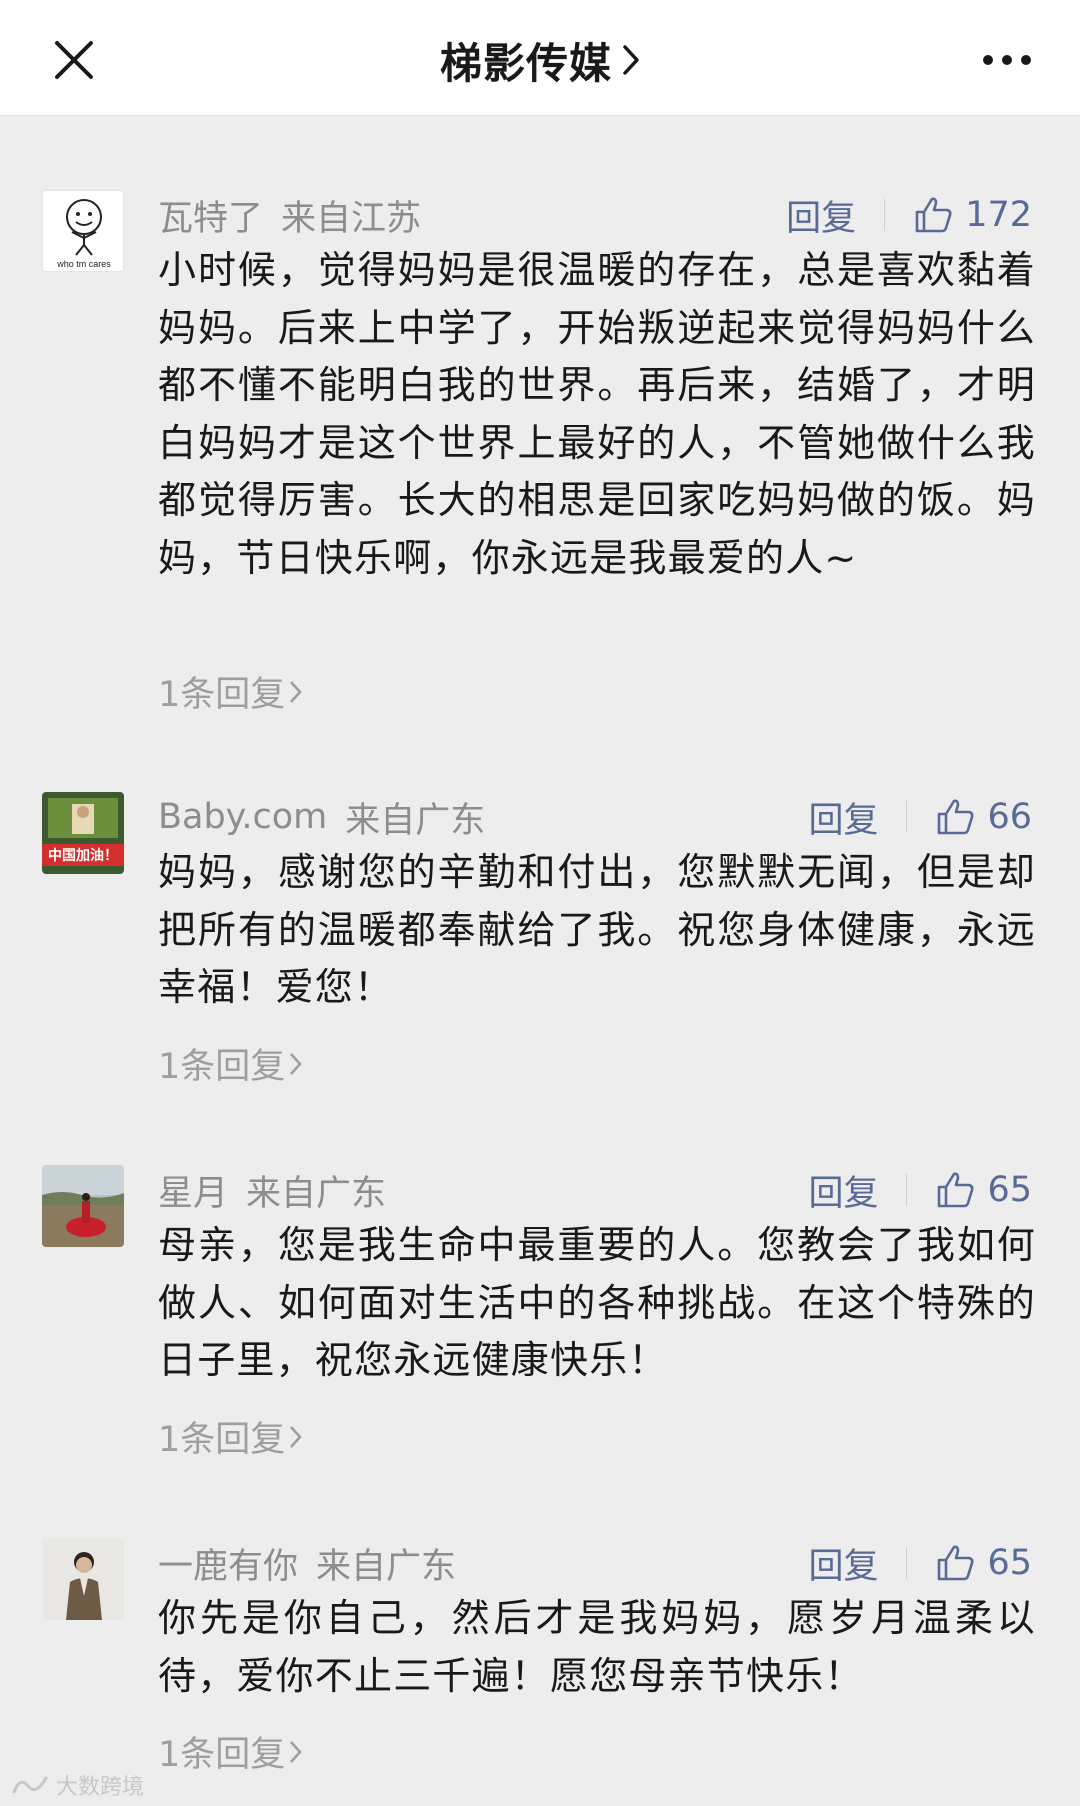  What do you see at coordinates (210, 215) in the screenshot?
I see `username: 瓦特了` at bounding box center [210, 215].